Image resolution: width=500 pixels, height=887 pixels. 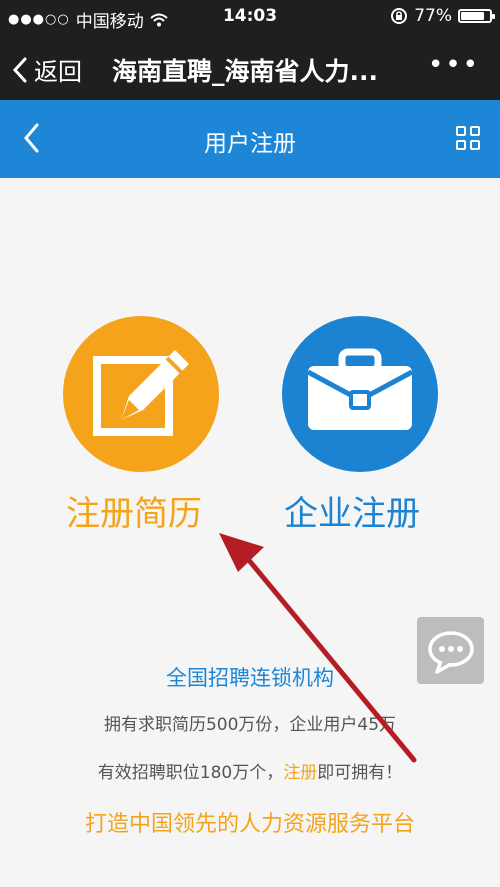 I want to click on company-register-button, so click(x=360, y=394).